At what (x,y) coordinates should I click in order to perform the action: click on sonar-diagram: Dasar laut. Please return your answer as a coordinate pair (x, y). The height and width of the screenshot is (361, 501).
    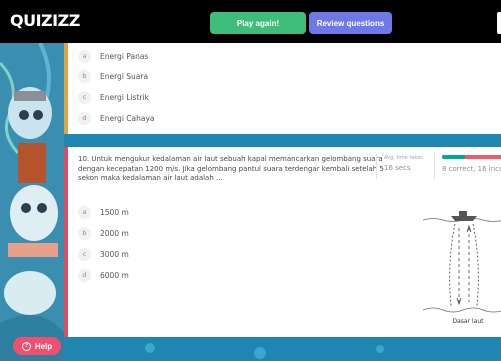
    Looking at the image, I should click on (461, 268).